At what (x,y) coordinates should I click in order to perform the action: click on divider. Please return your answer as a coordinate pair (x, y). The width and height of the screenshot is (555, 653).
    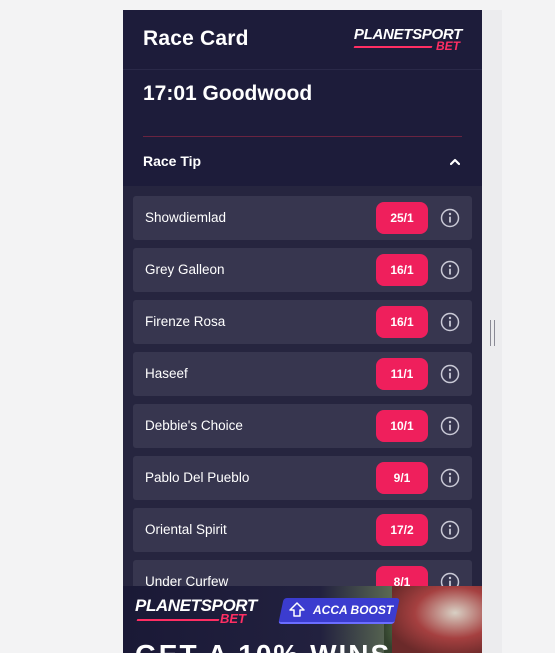
    Looking at the image, I should click on (302, 136).